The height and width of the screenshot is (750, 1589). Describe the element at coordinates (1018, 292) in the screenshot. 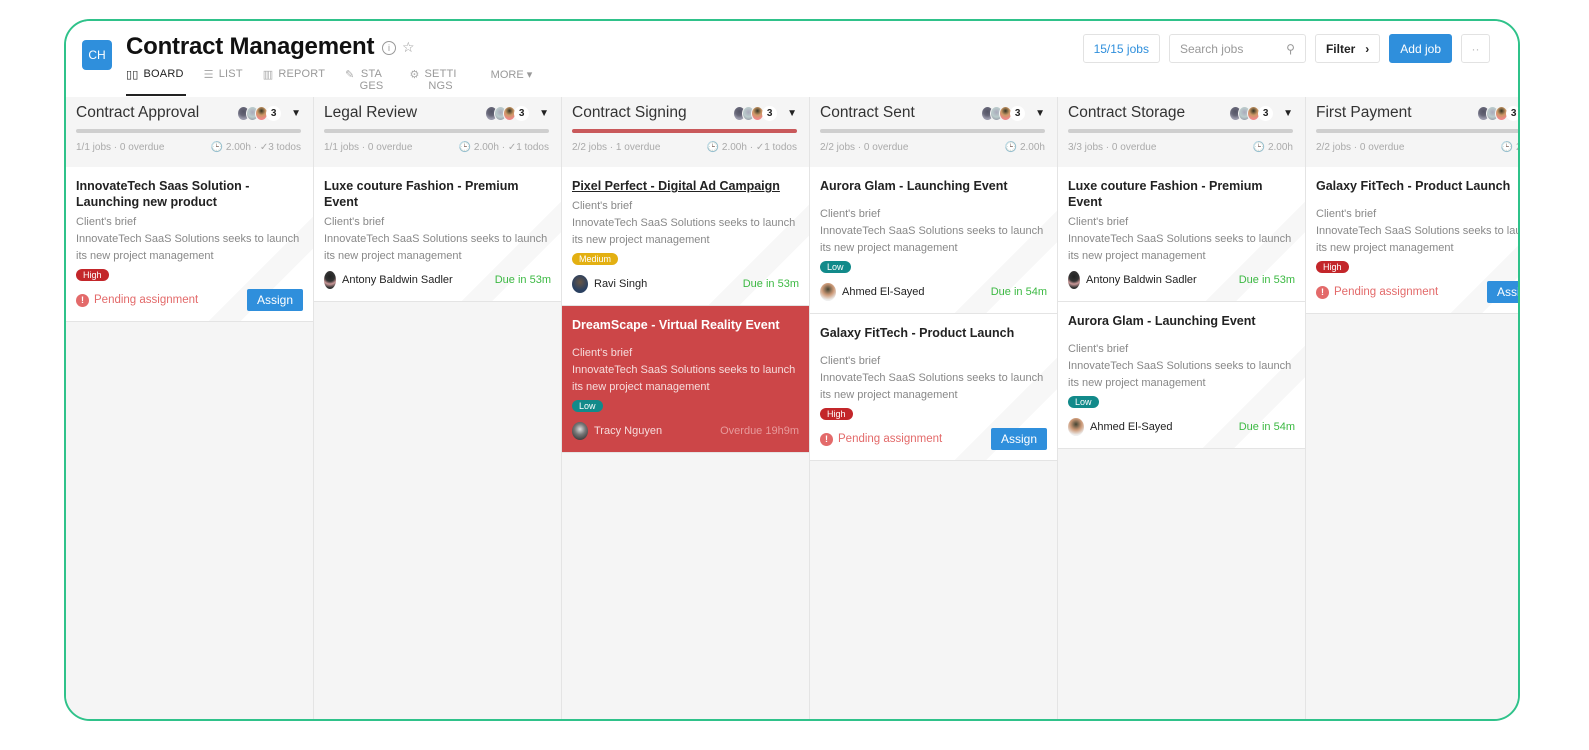

I see `due-status: Due in 54m` at that location.